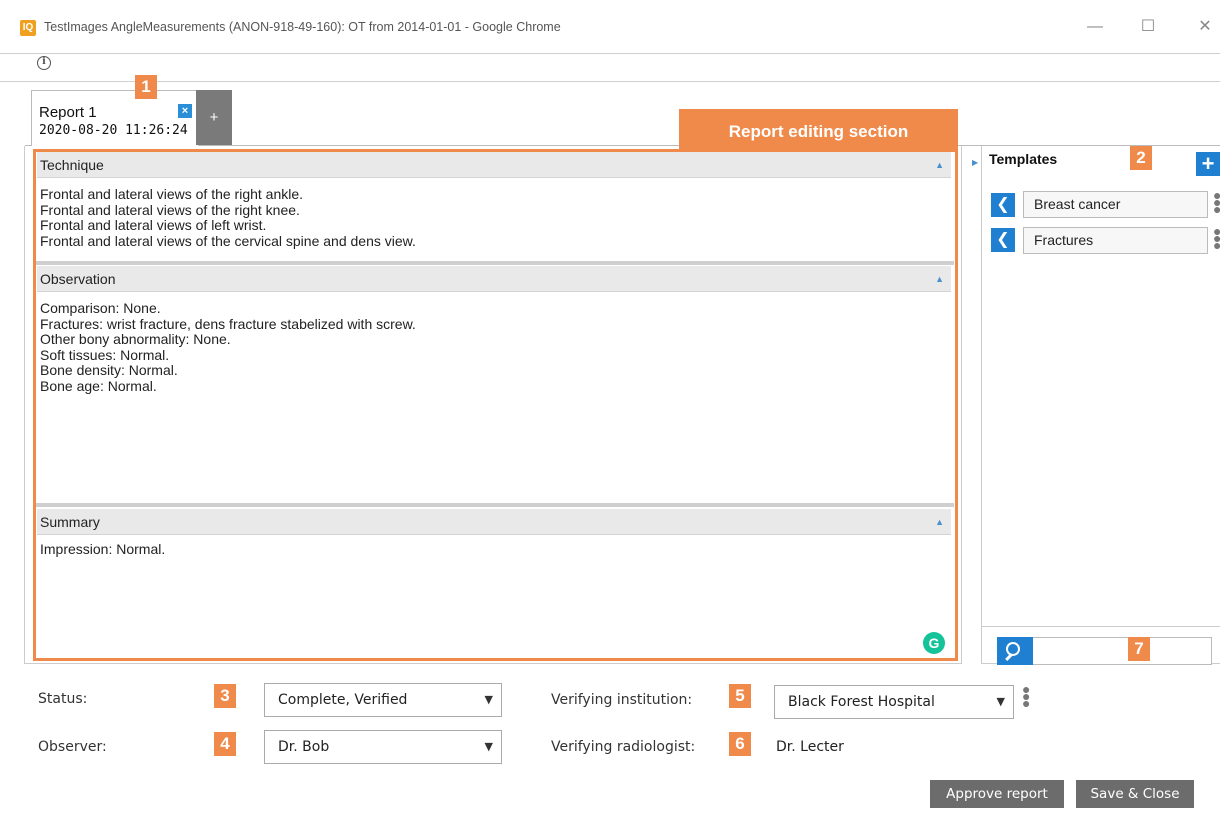  I want to click on section-title: Observation, so click(78, 279).